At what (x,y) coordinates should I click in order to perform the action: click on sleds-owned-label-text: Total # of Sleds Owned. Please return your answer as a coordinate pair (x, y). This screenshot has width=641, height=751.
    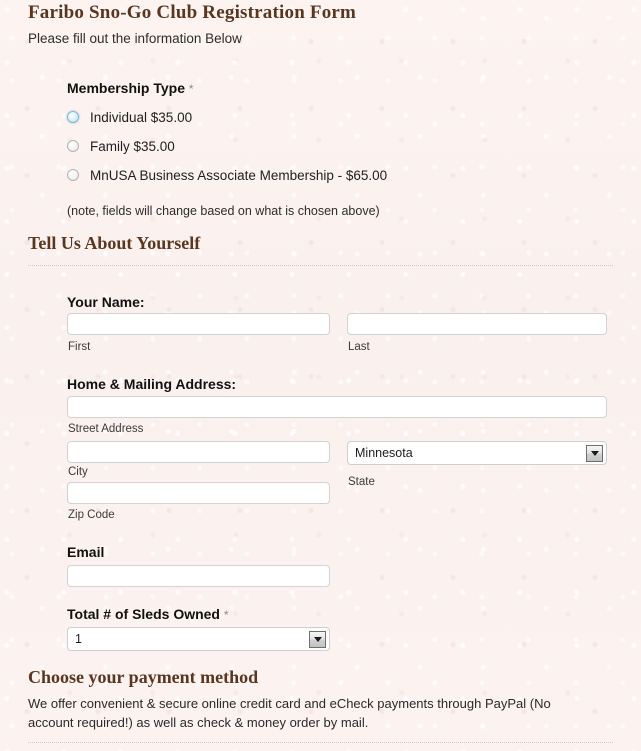
    Looking at the image, I should click on (143, 614).